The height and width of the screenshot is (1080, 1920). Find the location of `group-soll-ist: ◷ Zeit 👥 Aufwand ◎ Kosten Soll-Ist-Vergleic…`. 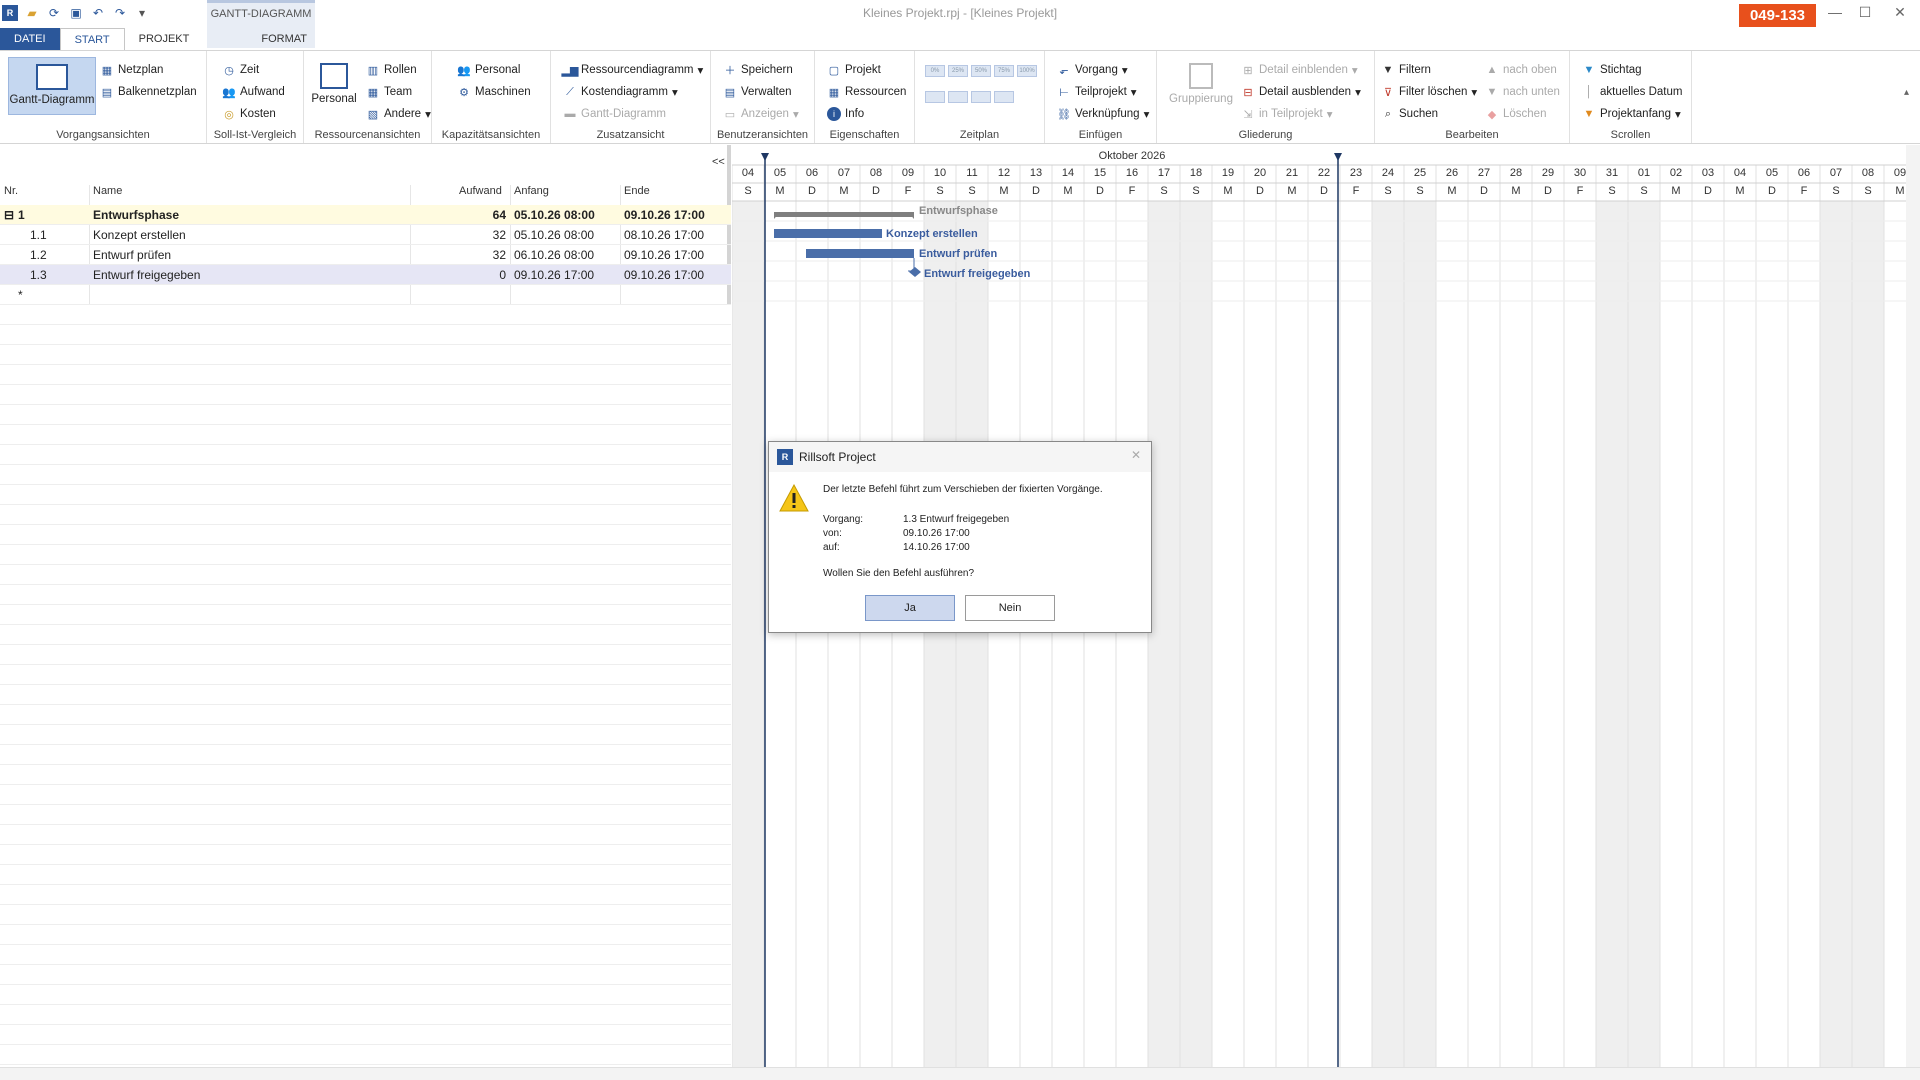

group-soll-ist: ◷ Zeit 👥 Aufwand ◎ Kosten Soll-Ist-Vergleic… is located at coordinates (255, 97).